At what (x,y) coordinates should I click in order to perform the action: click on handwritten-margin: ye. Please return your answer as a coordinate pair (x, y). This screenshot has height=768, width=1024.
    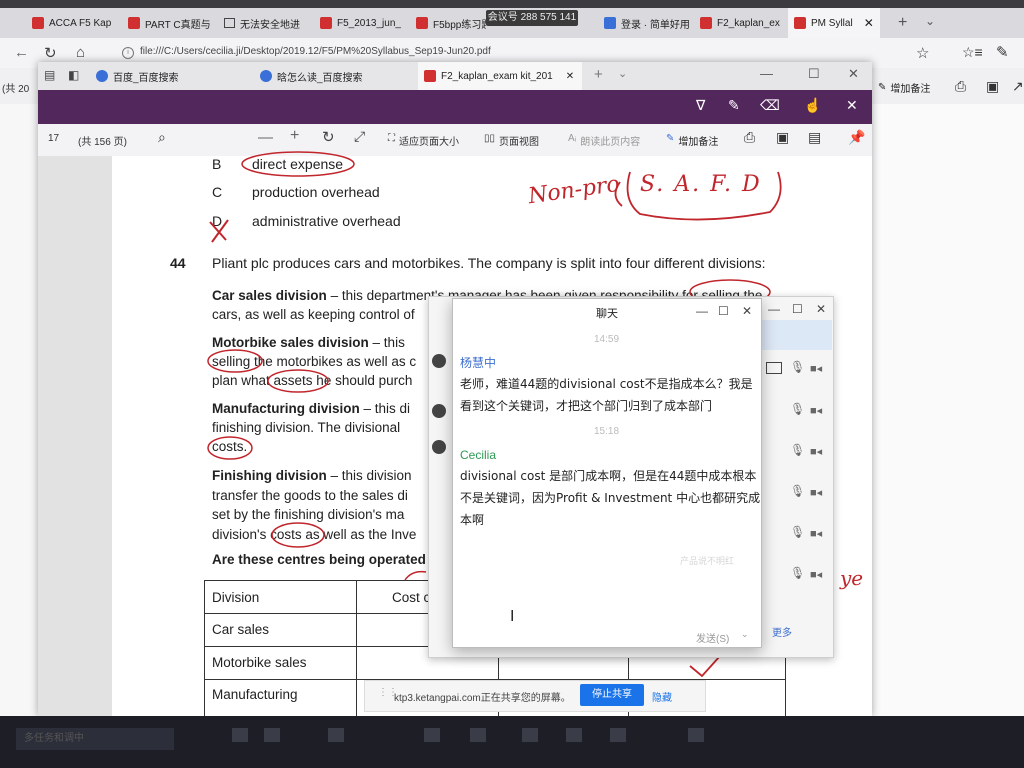
    Looking at the image, I should click on (852, 578).